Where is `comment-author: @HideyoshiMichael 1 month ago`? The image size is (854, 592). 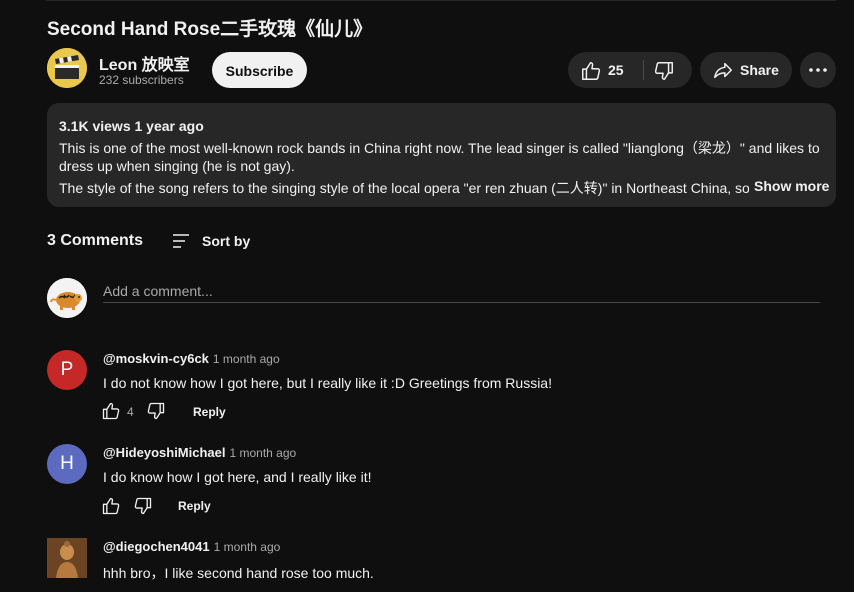 comment-author: @HideyoshiMichael 1 month ago is located at coordinates (199, 452).